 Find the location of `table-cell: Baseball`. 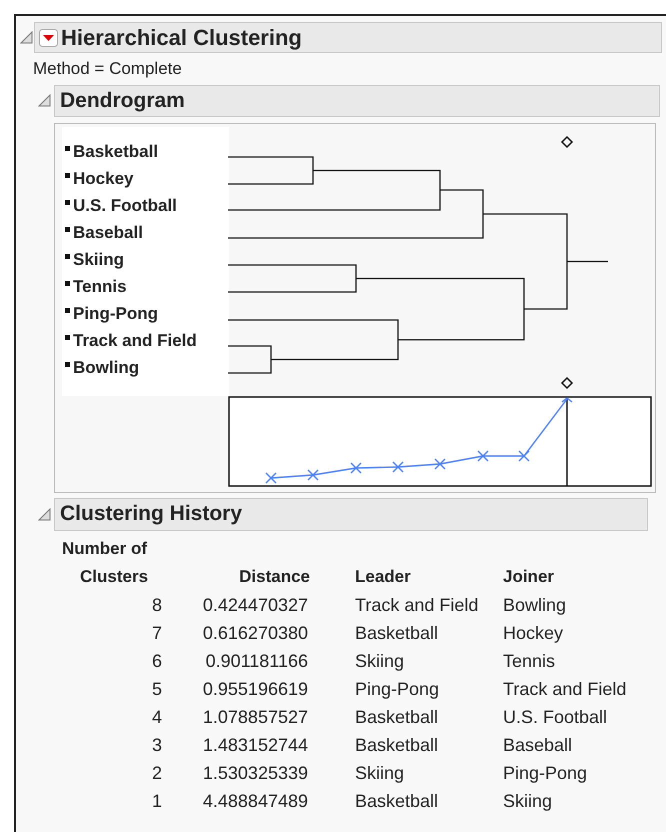

table-cell: Baseball is located at coordinates (537, 744).